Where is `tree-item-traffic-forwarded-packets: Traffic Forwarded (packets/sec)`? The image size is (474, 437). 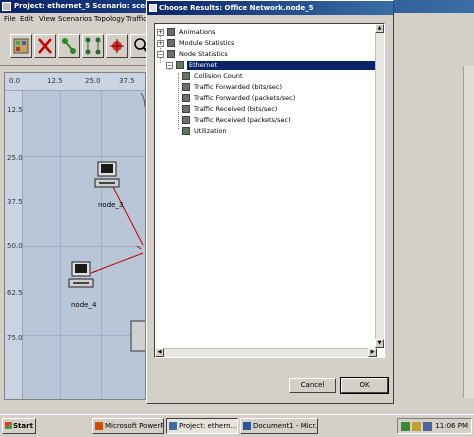 tree-item-traffic-forwarded-packets: Traffic Forwarded (packets/sec) is located at coordinates (265, 98).